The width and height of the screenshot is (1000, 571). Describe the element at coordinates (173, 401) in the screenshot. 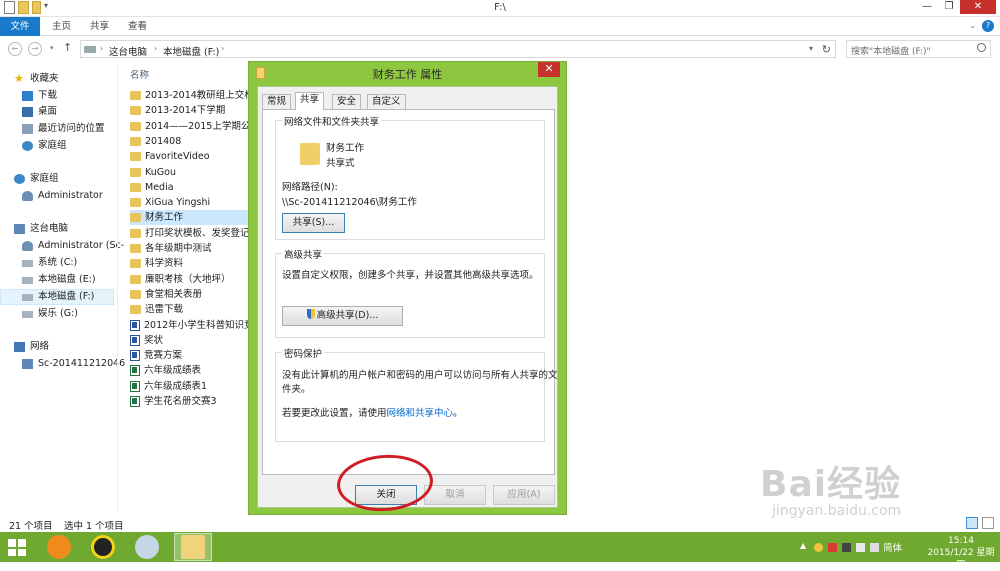

I see `file-row: 学生花名册交赛3` at that location.